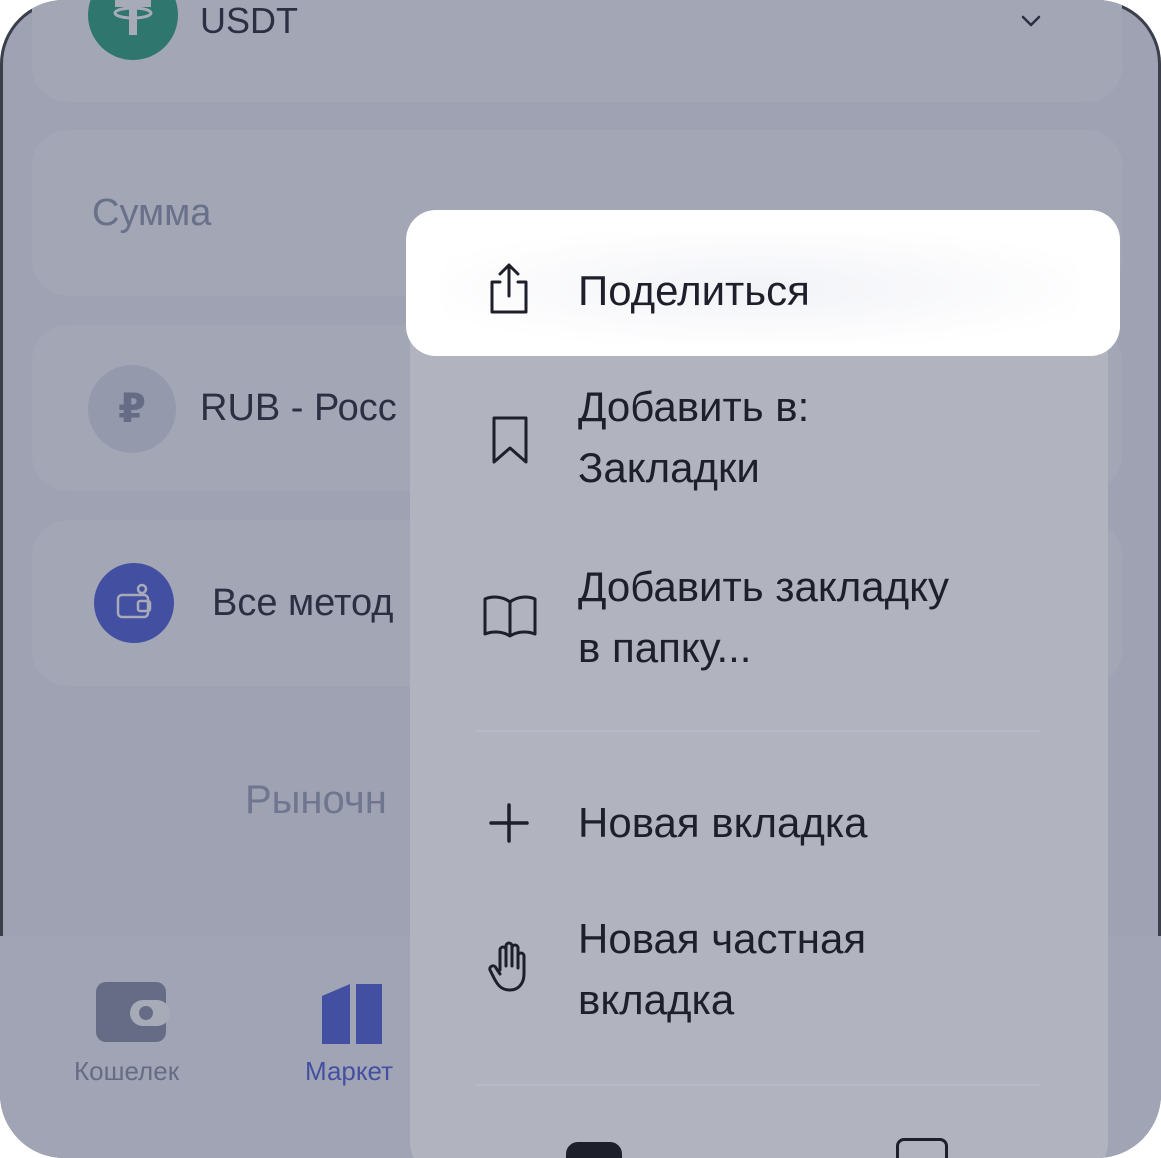 The image size is (1161, 1158). Describe the element at coordinates (694, 406) in the screenshot. I see `menu-label-bookmarks-line1: Добавить в:` at that location.